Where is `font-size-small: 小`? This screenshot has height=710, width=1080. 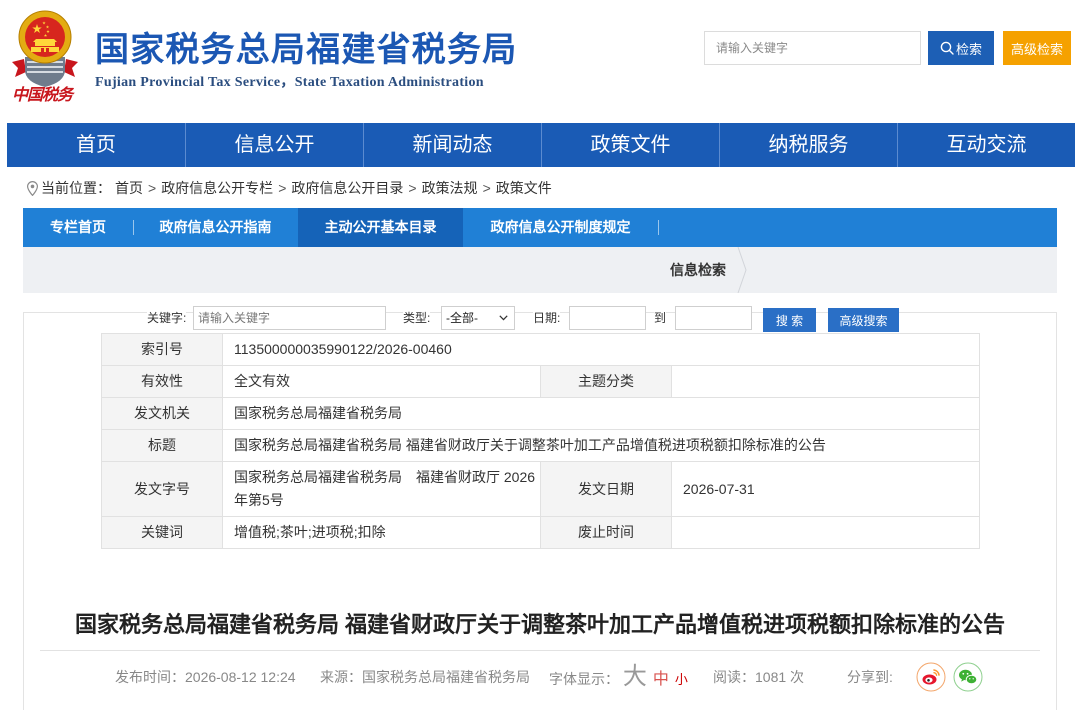 font-size-small: 小 is located at coordinates (681, 679).